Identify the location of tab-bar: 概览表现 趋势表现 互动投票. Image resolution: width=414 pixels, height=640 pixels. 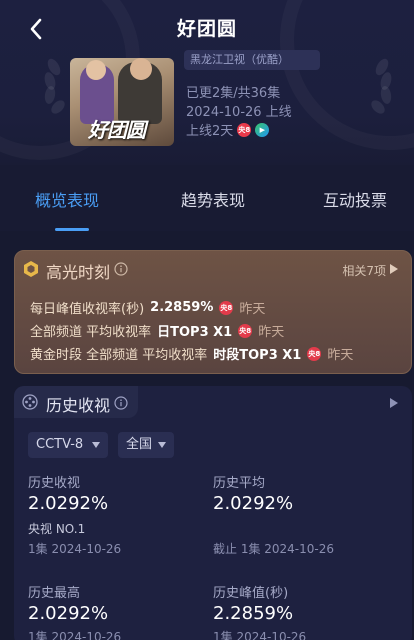
(207, 198).